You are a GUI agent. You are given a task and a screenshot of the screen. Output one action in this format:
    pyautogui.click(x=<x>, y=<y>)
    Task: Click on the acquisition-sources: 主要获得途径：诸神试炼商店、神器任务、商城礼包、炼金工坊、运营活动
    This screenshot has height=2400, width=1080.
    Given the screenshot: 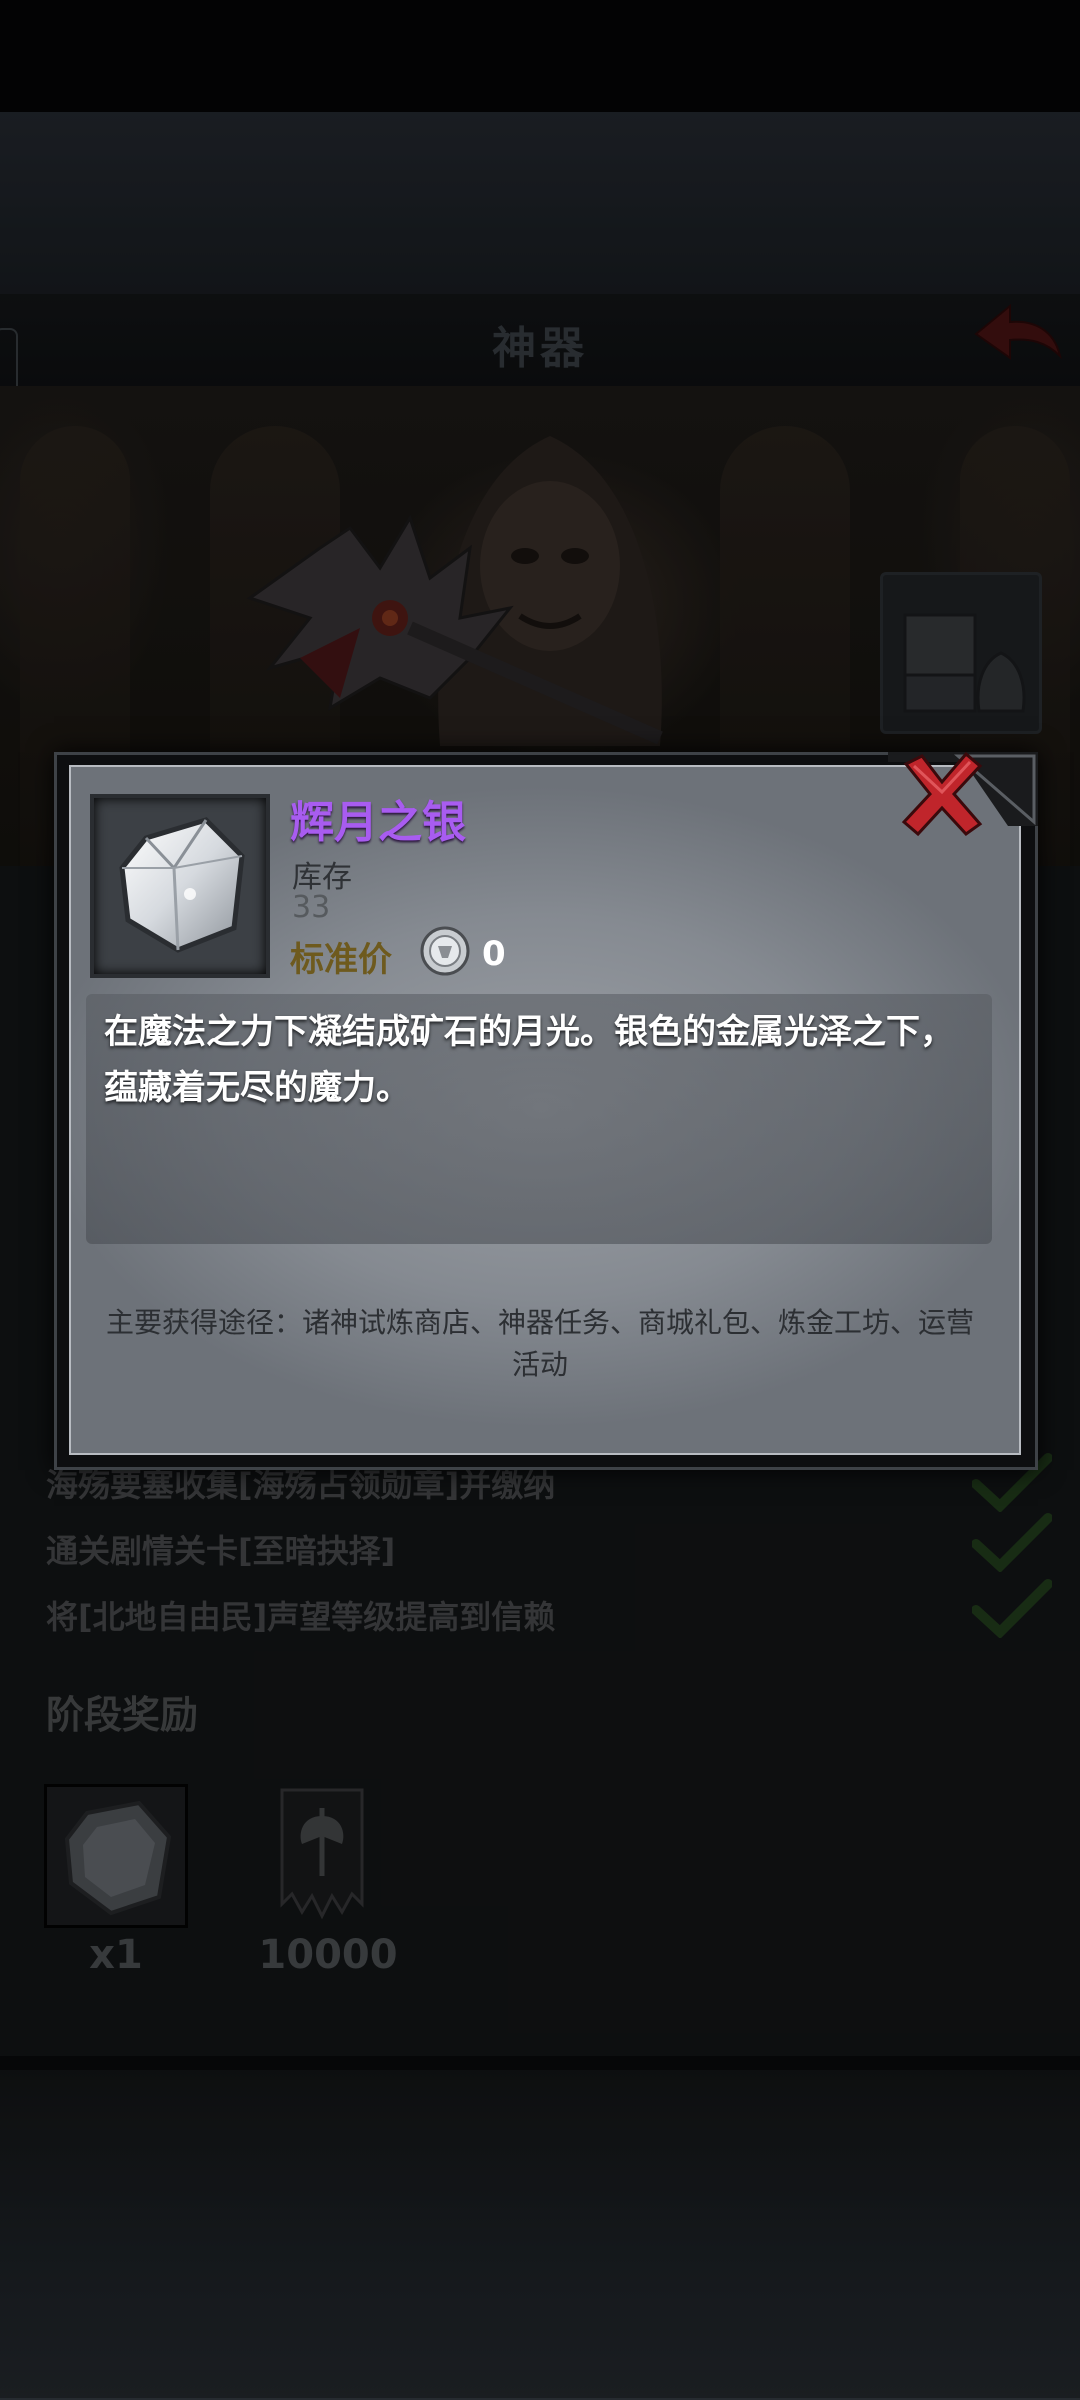 What is the action you would take?
    pyautogui.click(x=539, y=1343)
    